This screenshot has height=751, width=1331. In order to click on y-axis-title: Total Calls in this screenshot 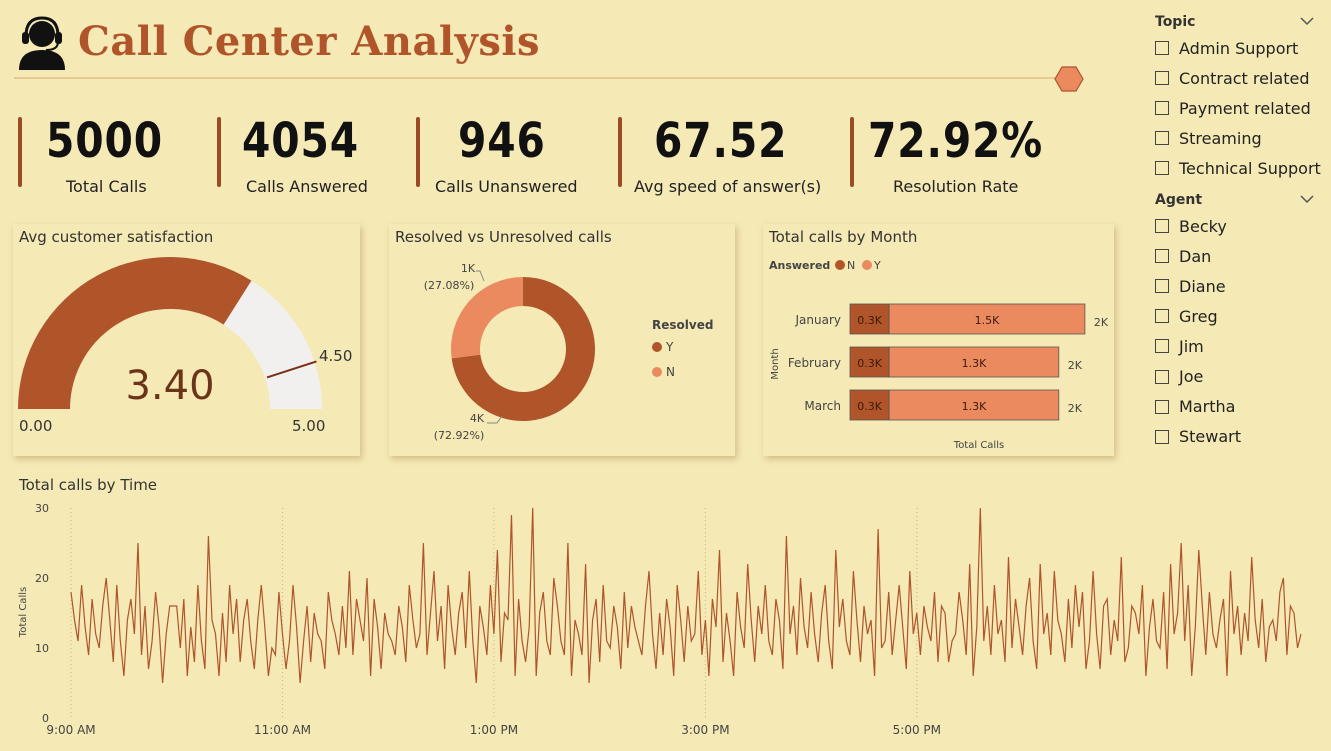, I will do `click(23, 612)`.